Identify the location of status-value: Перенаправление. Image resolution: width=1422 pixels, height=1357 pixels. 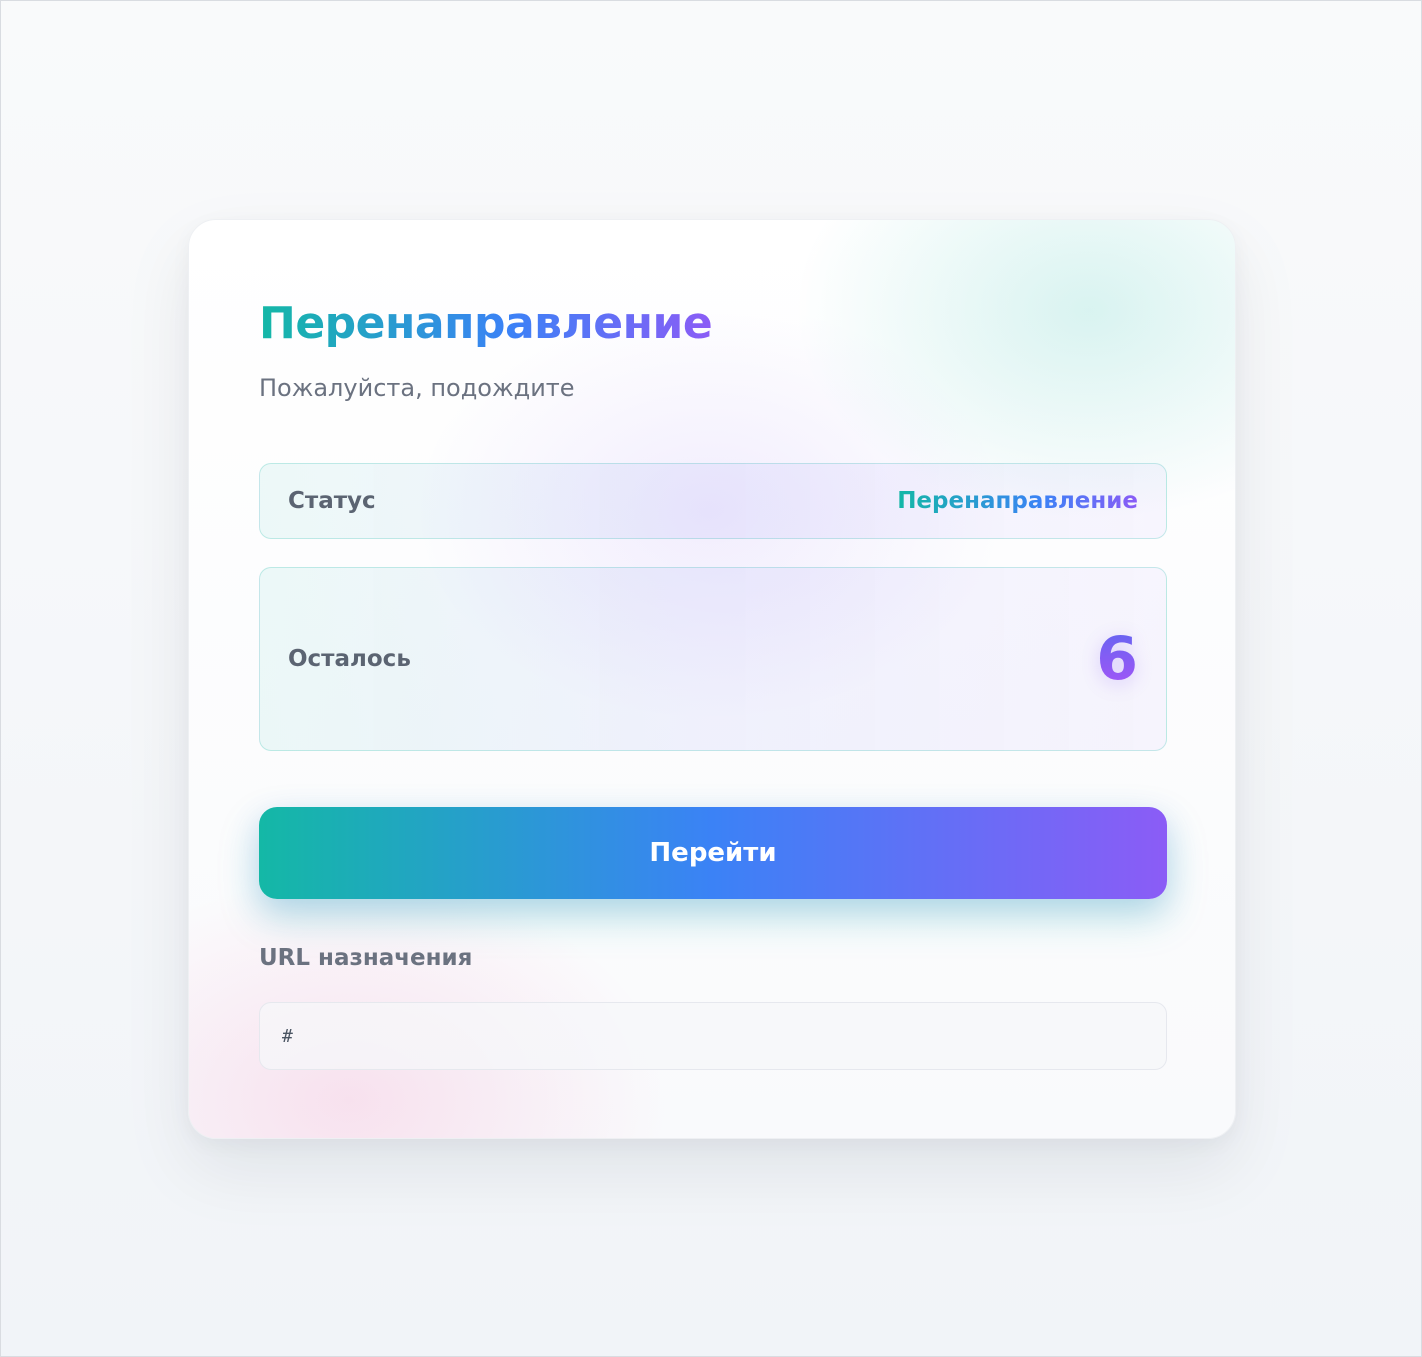
(1017, 501).